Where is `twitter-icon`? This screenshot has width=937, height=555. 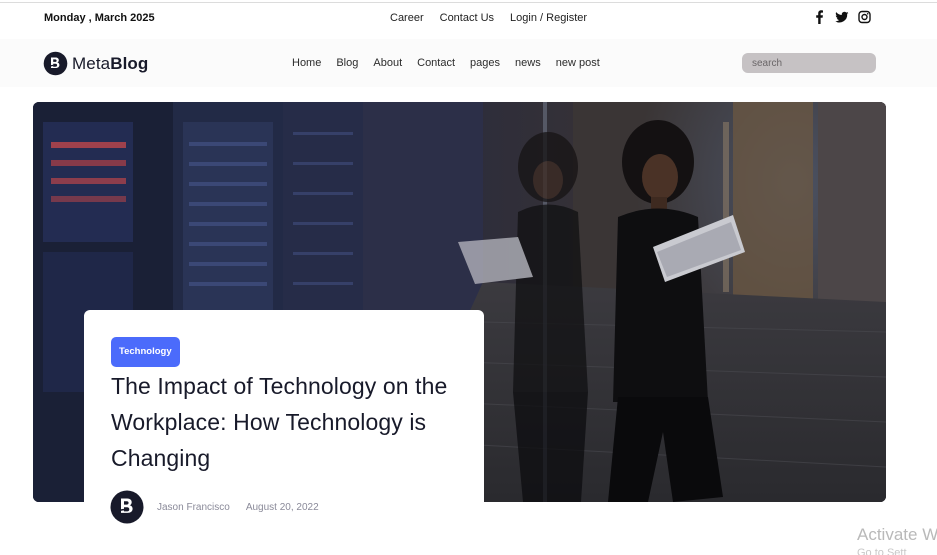 twitter-icon is located at coordinates (842, 17).